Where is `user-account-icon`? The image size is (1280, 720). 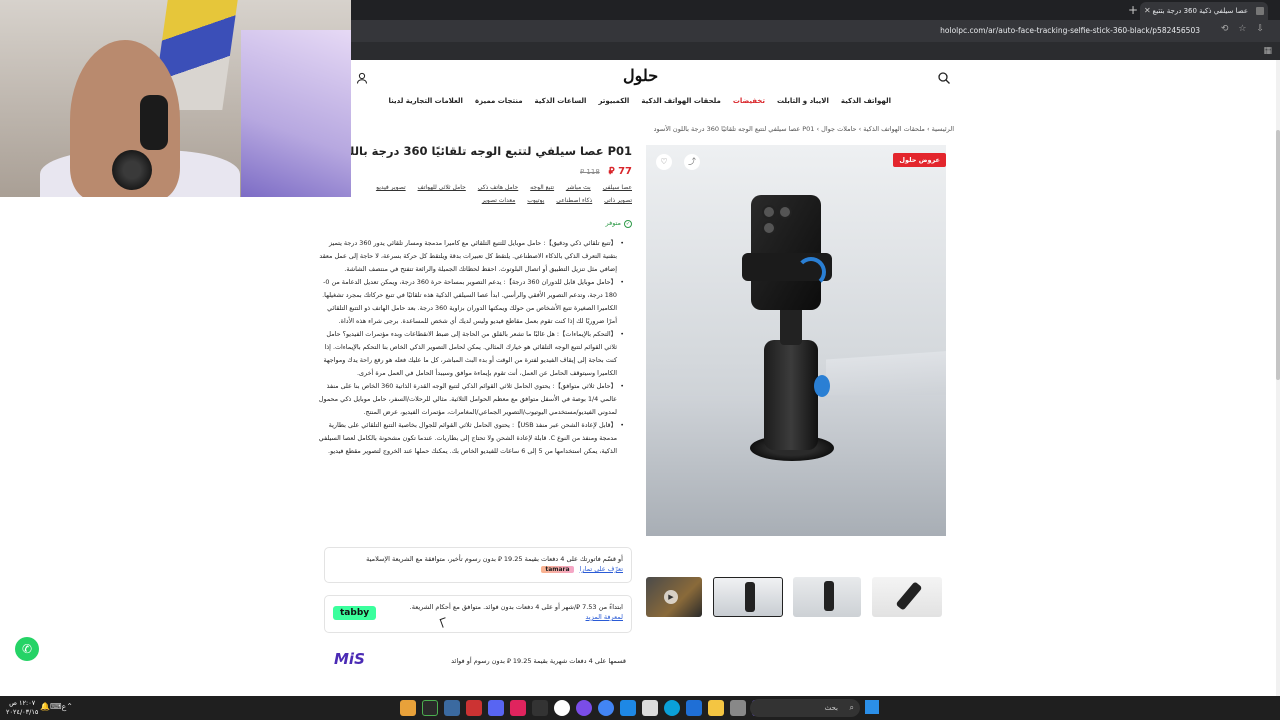
user-account-icon is located at coordinates (362, 77).